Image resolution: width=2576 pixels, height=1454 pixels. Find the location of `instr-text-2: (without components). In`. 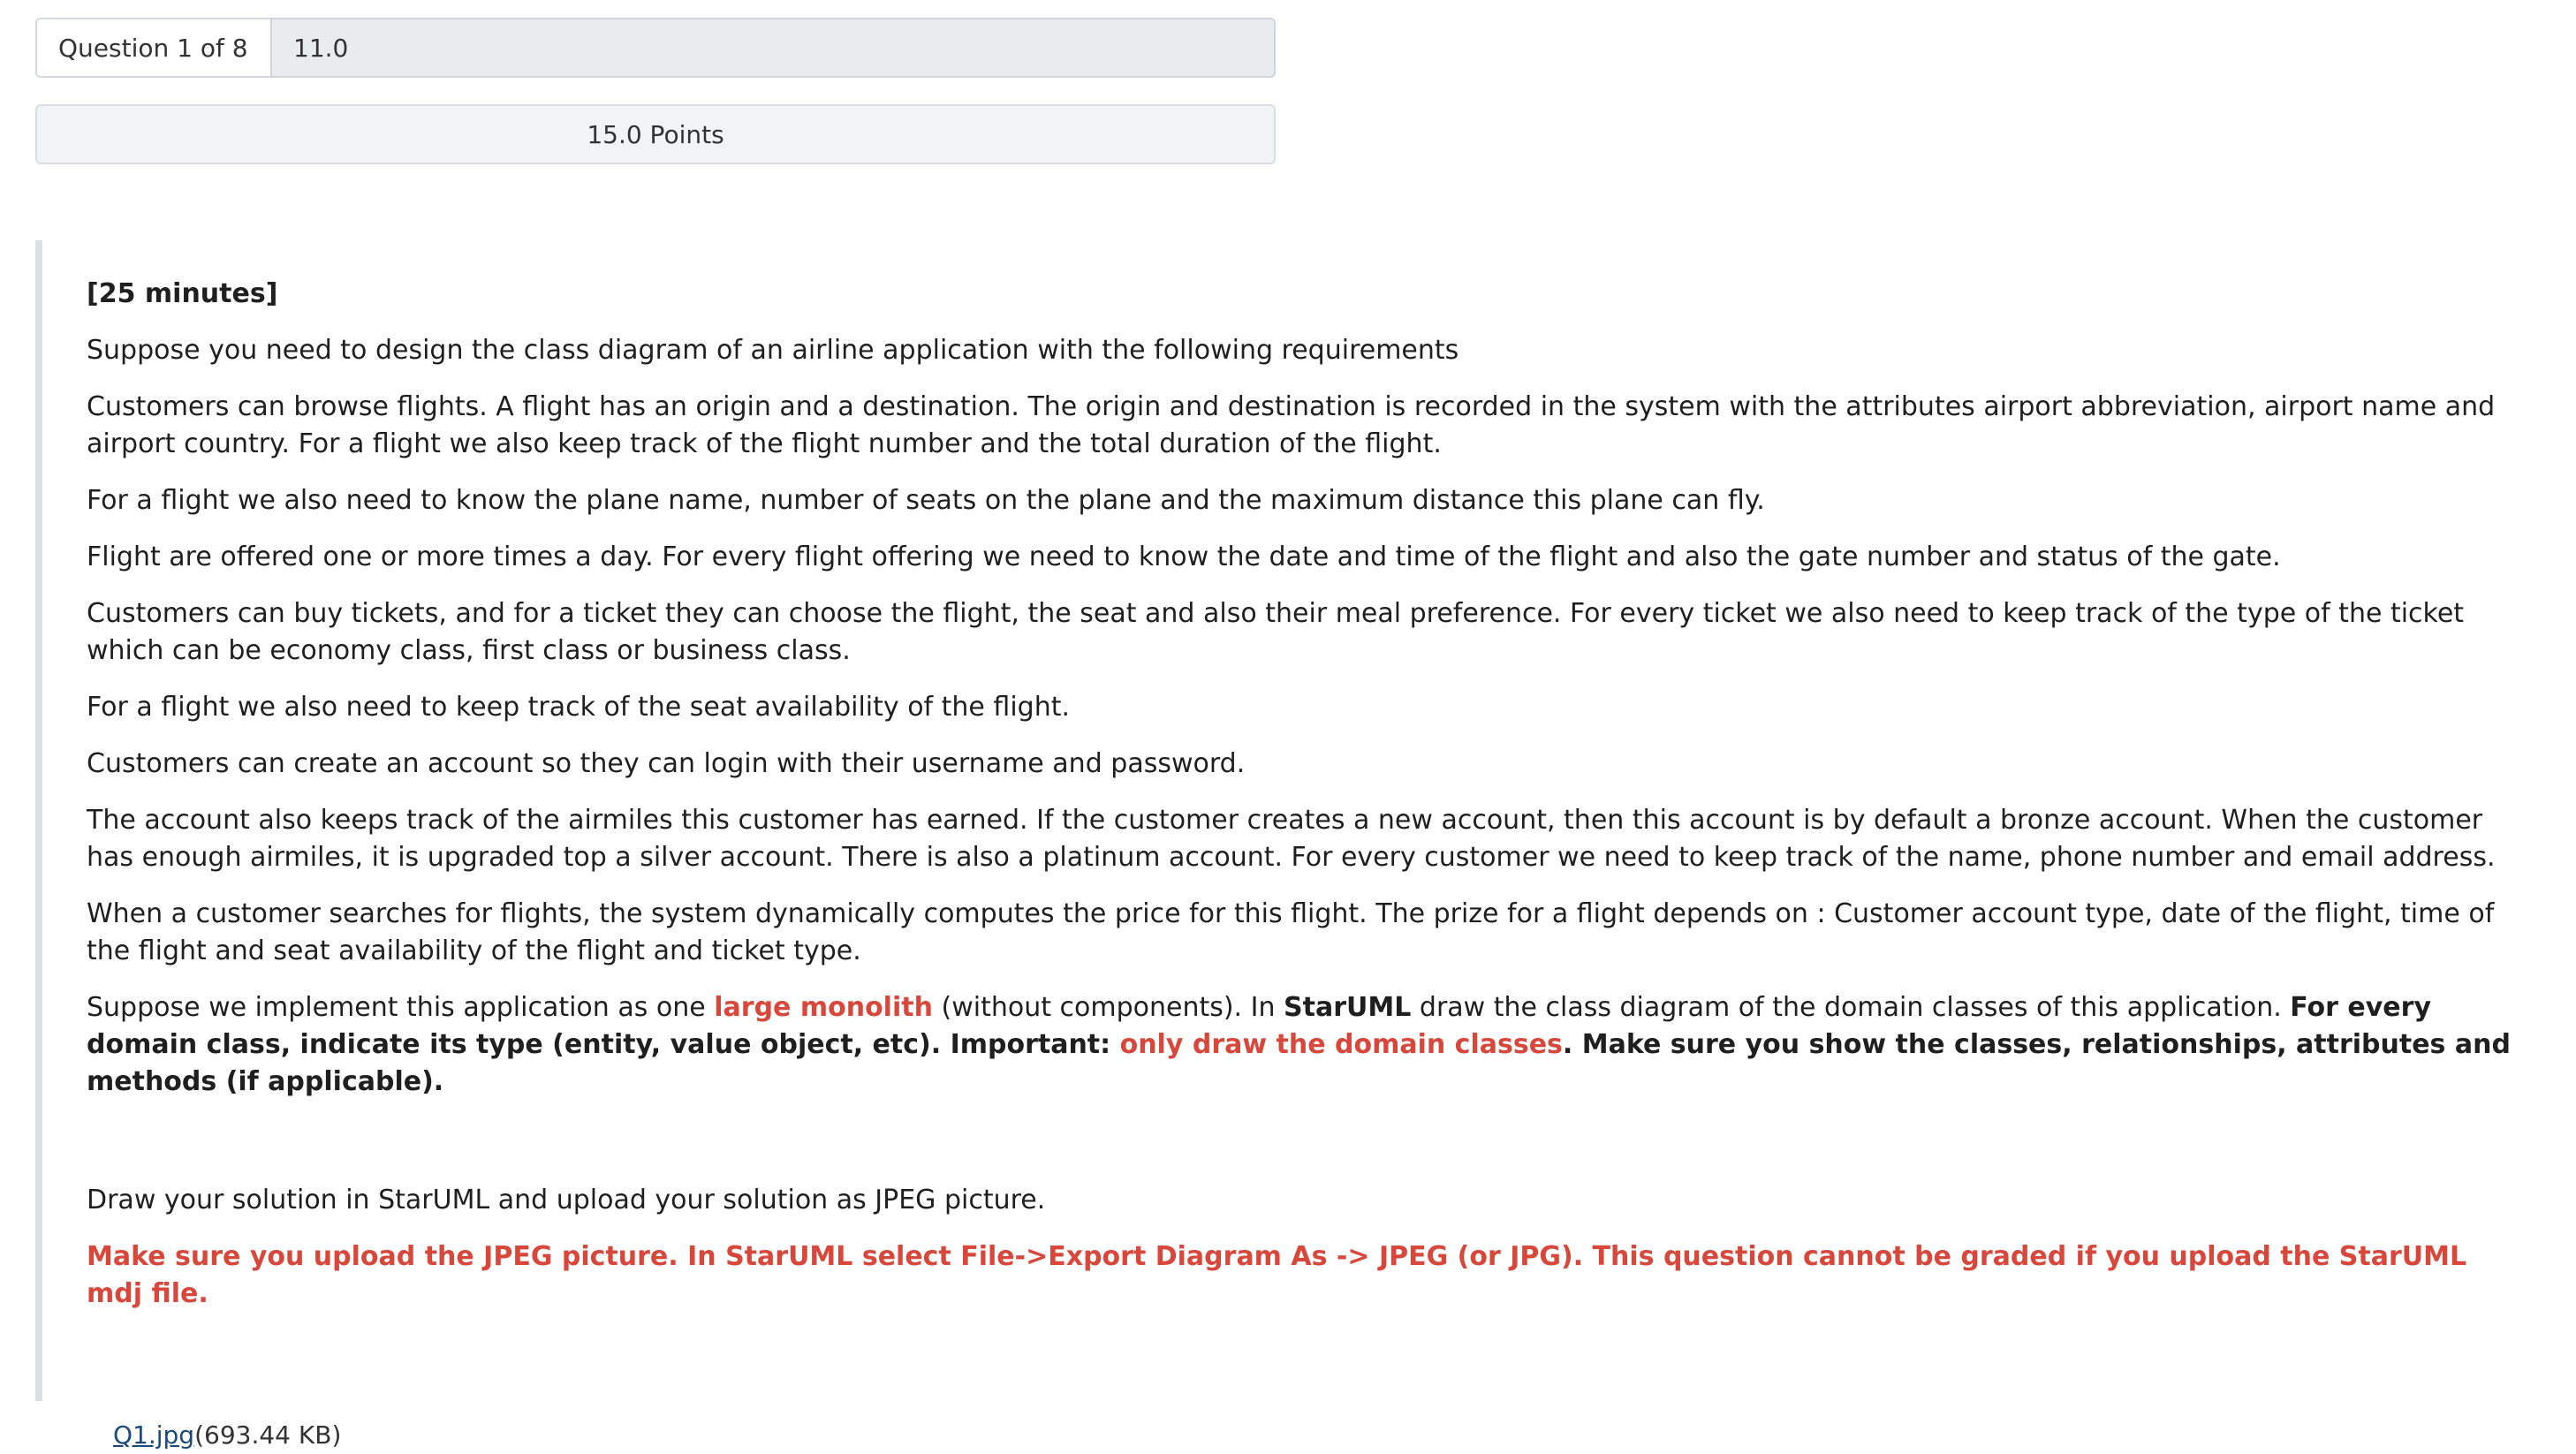

instr-text-2: (without components). In is located at coordinates (1108, 1007).